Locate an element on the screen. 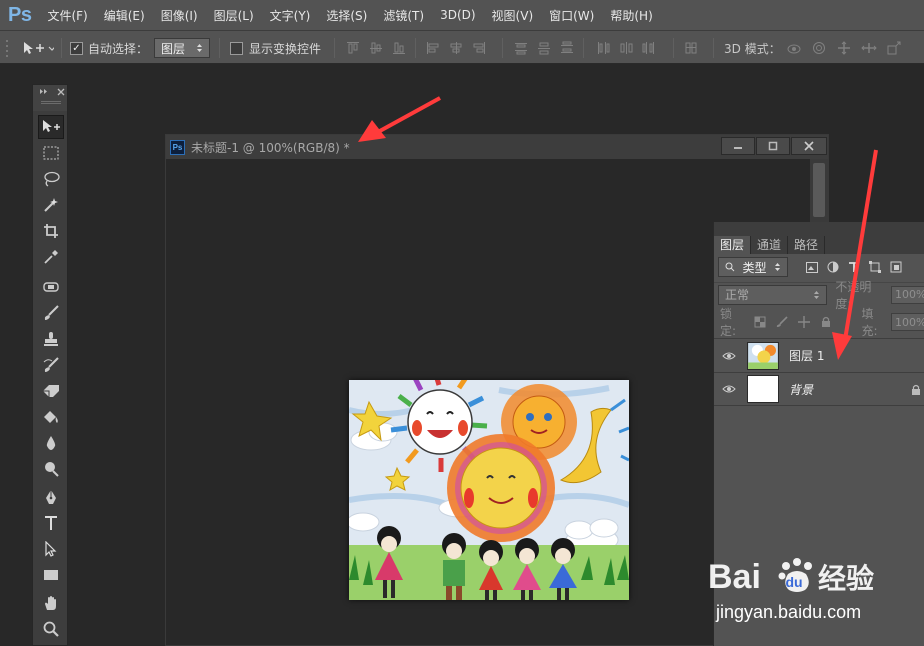 The image size is (924, 646). clone-stamp-tool is located at coordinates (51, 339).